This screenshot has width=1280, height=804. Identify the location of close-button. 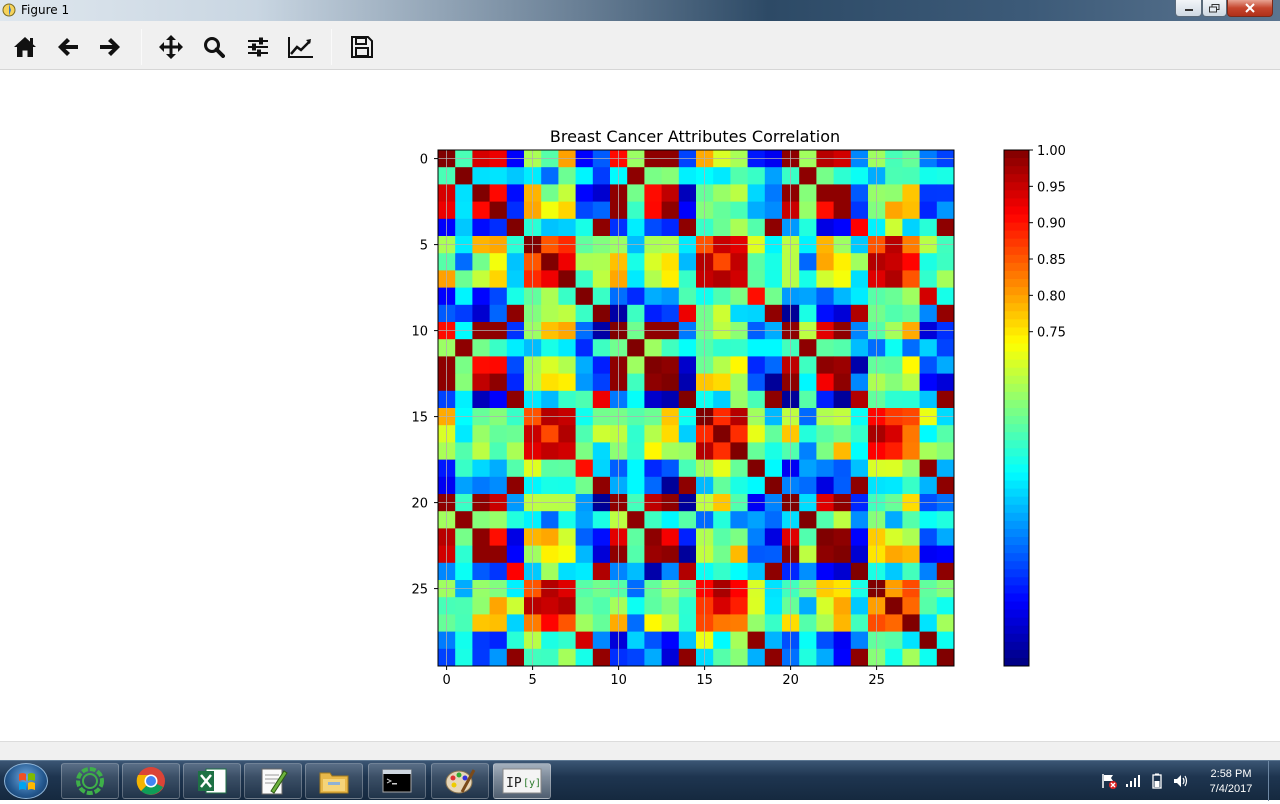
(1250, 8).